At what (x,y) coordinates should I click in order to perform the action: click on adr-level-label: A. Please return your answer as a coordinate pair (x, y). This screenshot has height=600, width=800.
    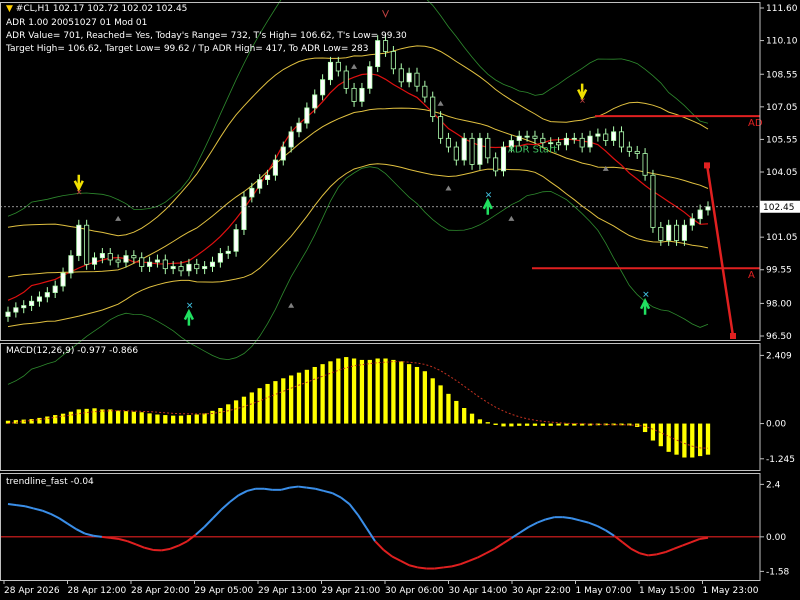
    Looking at the image, I should click on (751, 275).